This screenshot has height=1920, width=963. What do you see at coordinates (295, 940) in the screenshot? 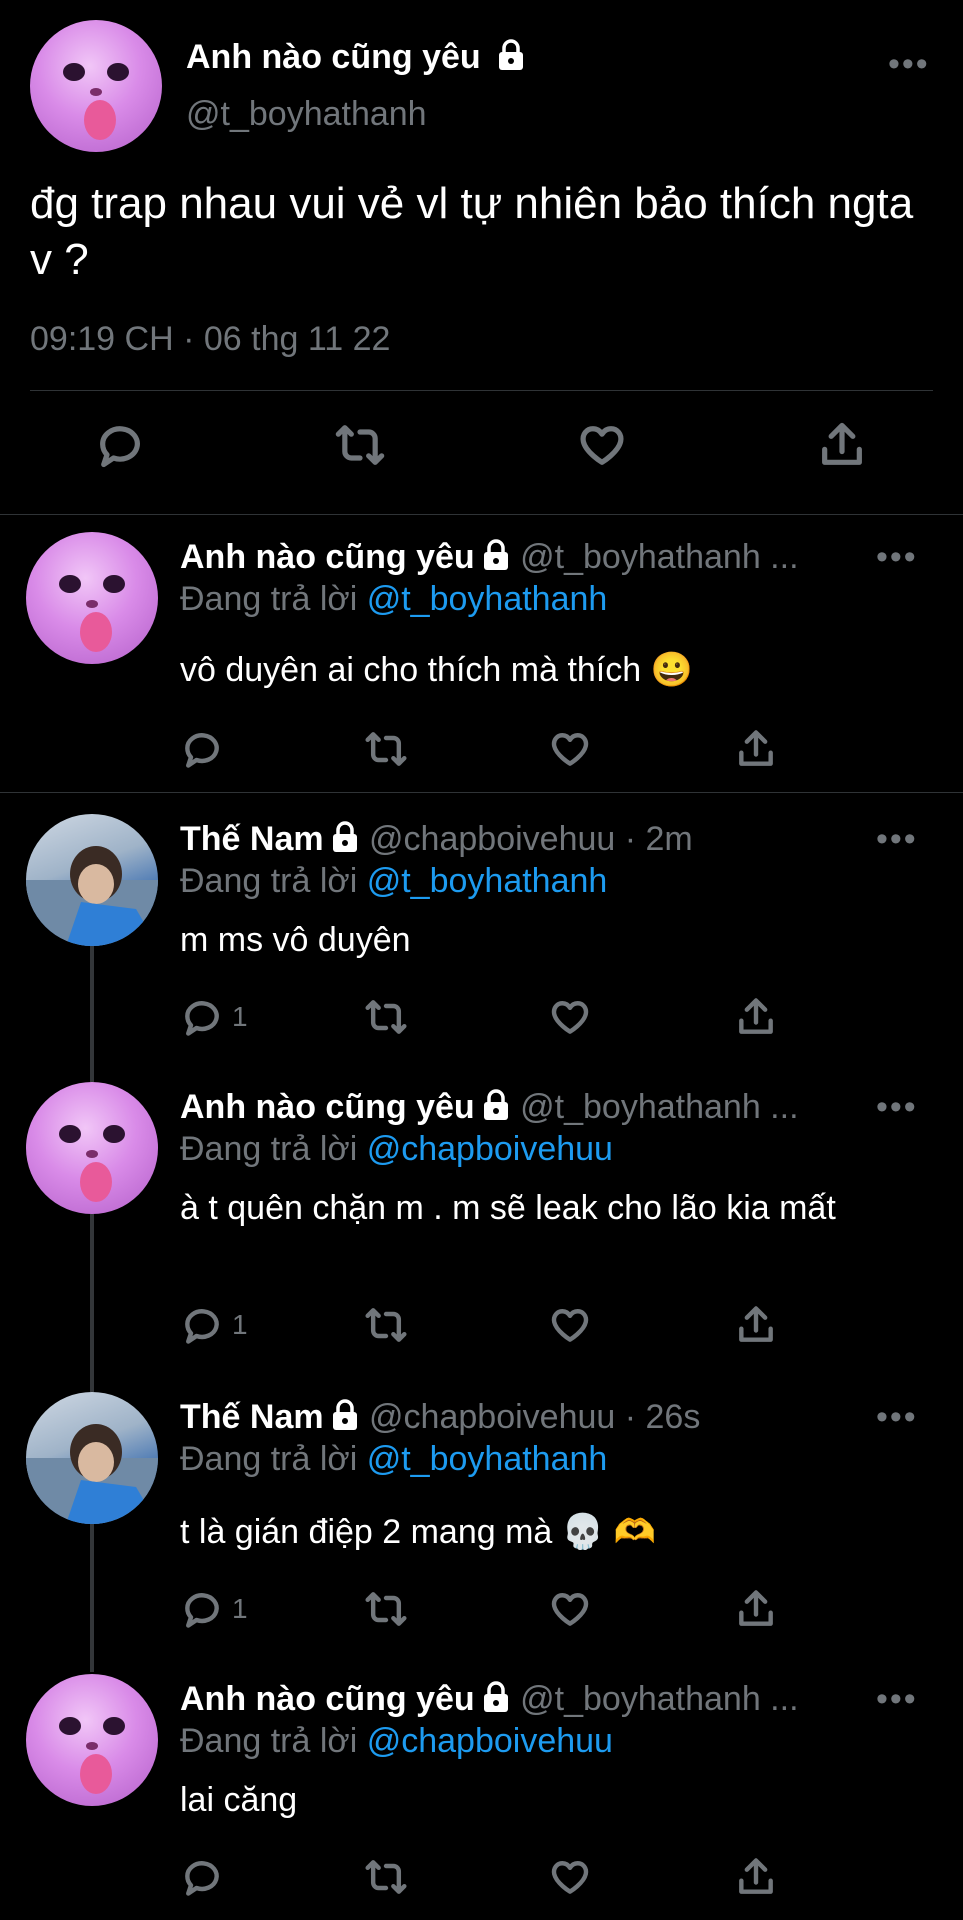
I see `reply-text: m ms vô duyên` at bounding box center [295, 940].